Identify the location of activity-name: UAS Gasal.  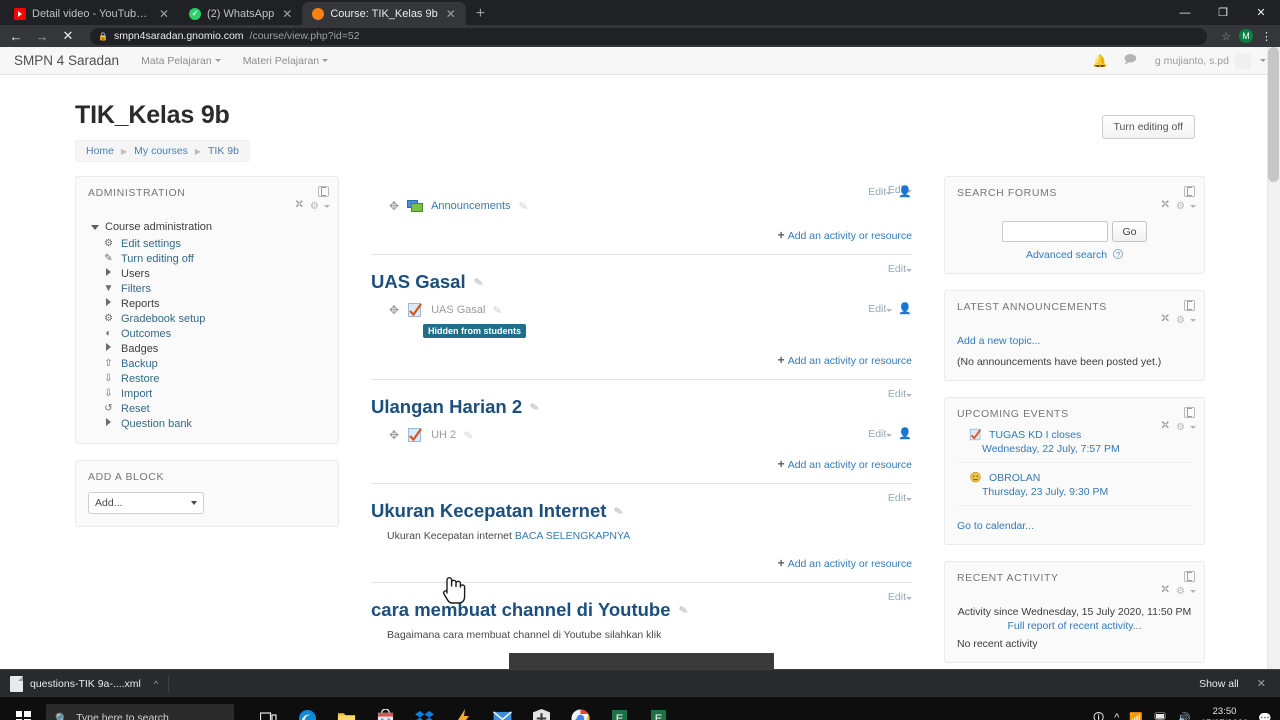
(458, 310).